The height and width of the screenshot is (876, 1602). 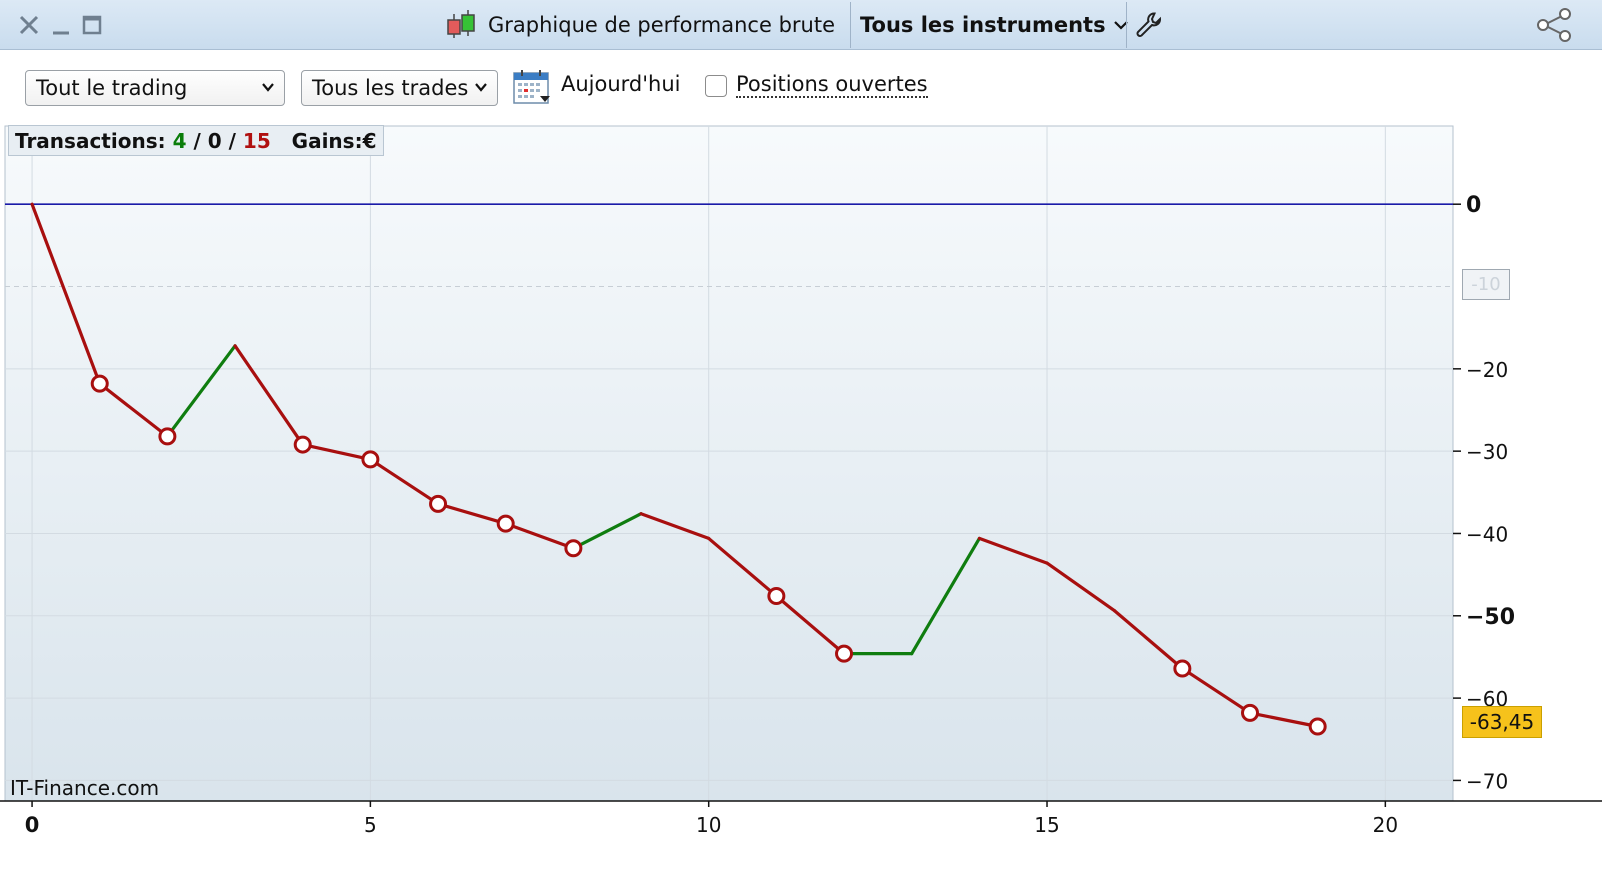 I want to click on open-positions-label: Positions ouvertes, so click(x=832, y=85).